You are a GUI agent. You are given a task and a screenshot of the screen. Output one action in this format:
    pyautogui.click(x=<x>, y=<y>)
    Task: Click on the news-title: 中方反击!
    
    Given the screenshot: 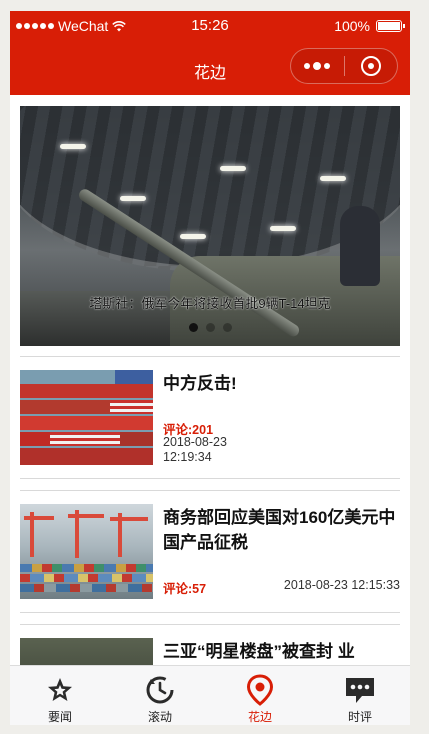 What is the action you would take?
    pyautogui.click(x=200, y=383)
    